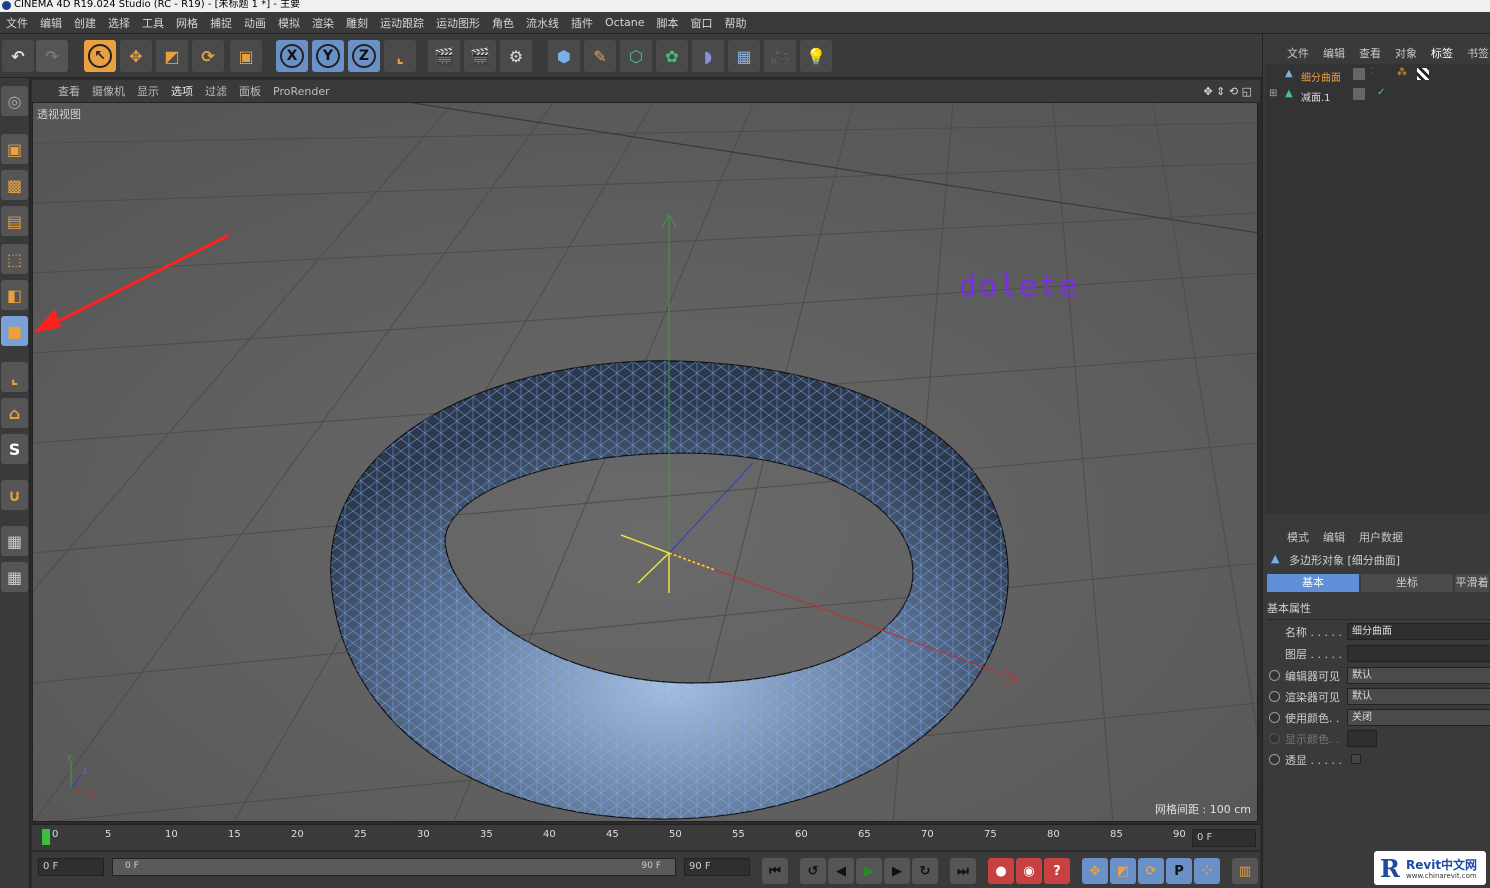 Image resolution: width=1490 pixels, height=888 pixels. What do you see at coordinates (364, 56) in the screenshot?
I see `z-axis-lock-button: Z` at bounding box center [364, 56].